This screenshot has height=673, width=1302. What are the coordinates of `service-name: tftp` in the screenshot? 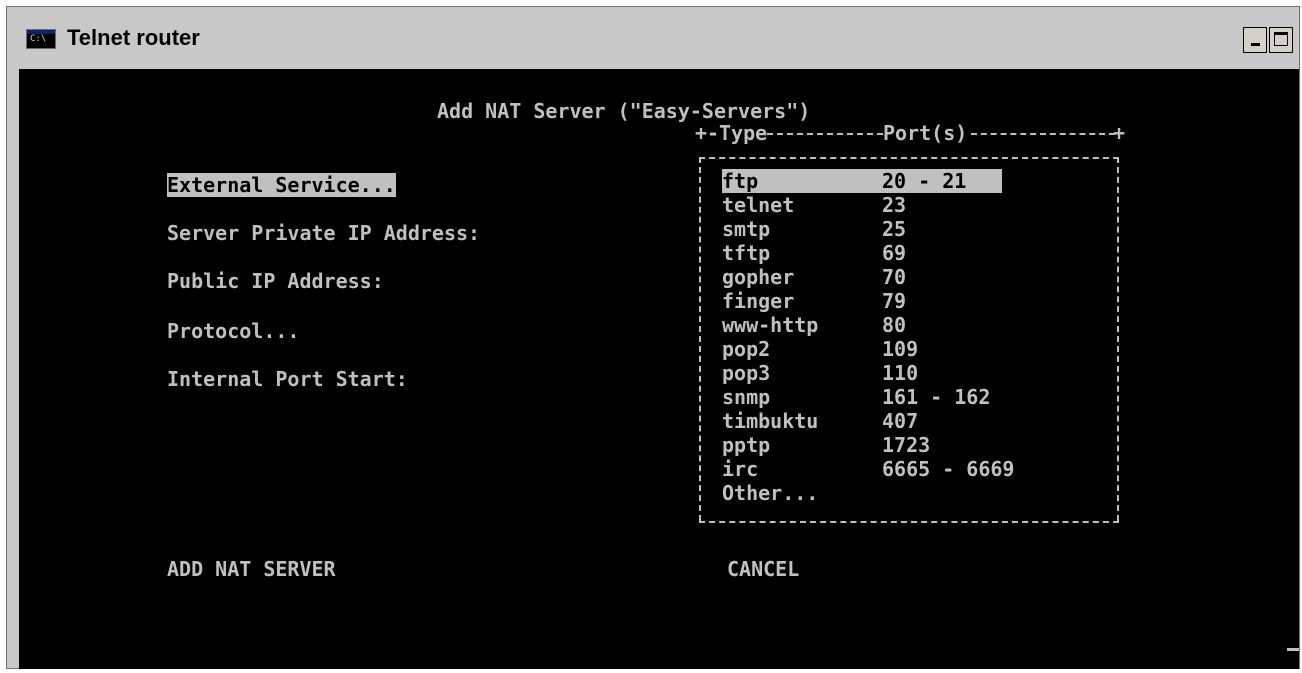 It's located at (746, 253).